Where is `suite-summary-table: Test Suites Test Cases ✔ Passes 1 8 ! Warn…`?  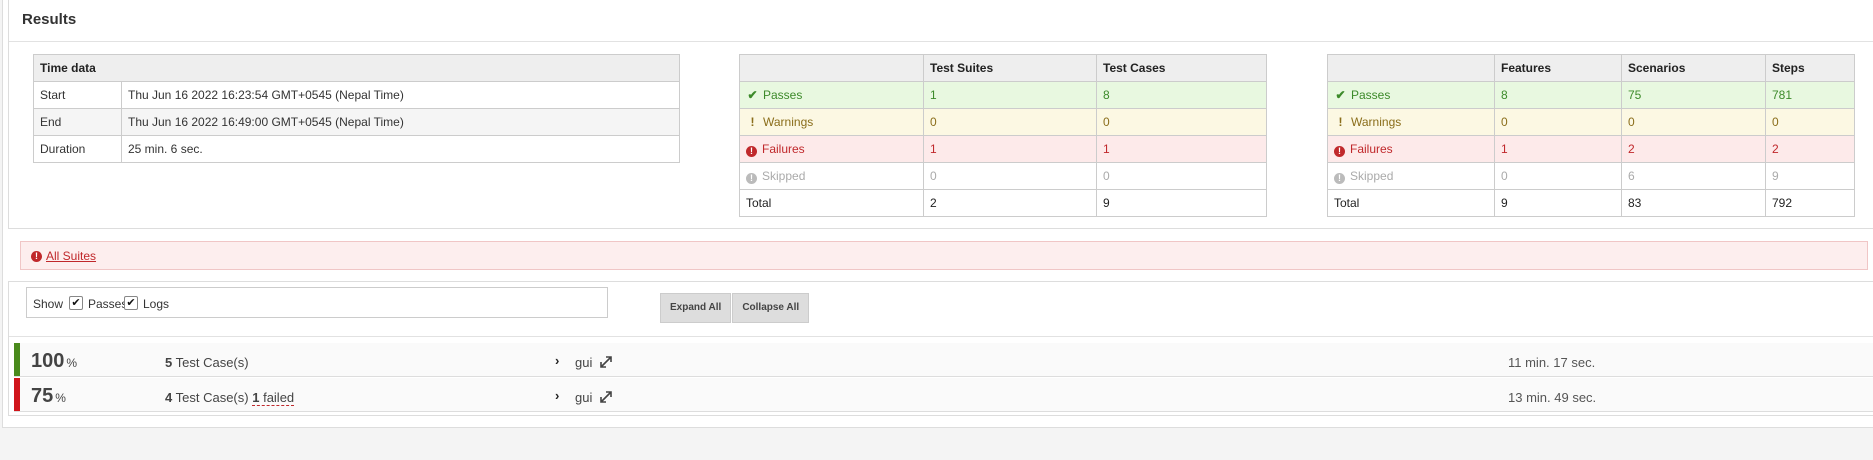
suite-summary-table: Test Suites Test Cases ✔ Passes 1 8 ! Warn… is located at coordinates (1003, 135).